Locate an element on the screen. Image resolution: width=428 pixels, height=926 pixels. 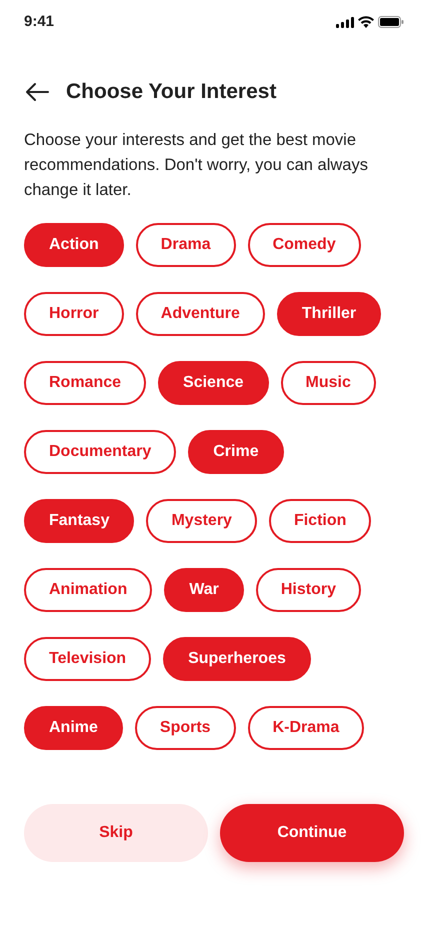
interest-chip: Science is located at coordinates (213, 383).